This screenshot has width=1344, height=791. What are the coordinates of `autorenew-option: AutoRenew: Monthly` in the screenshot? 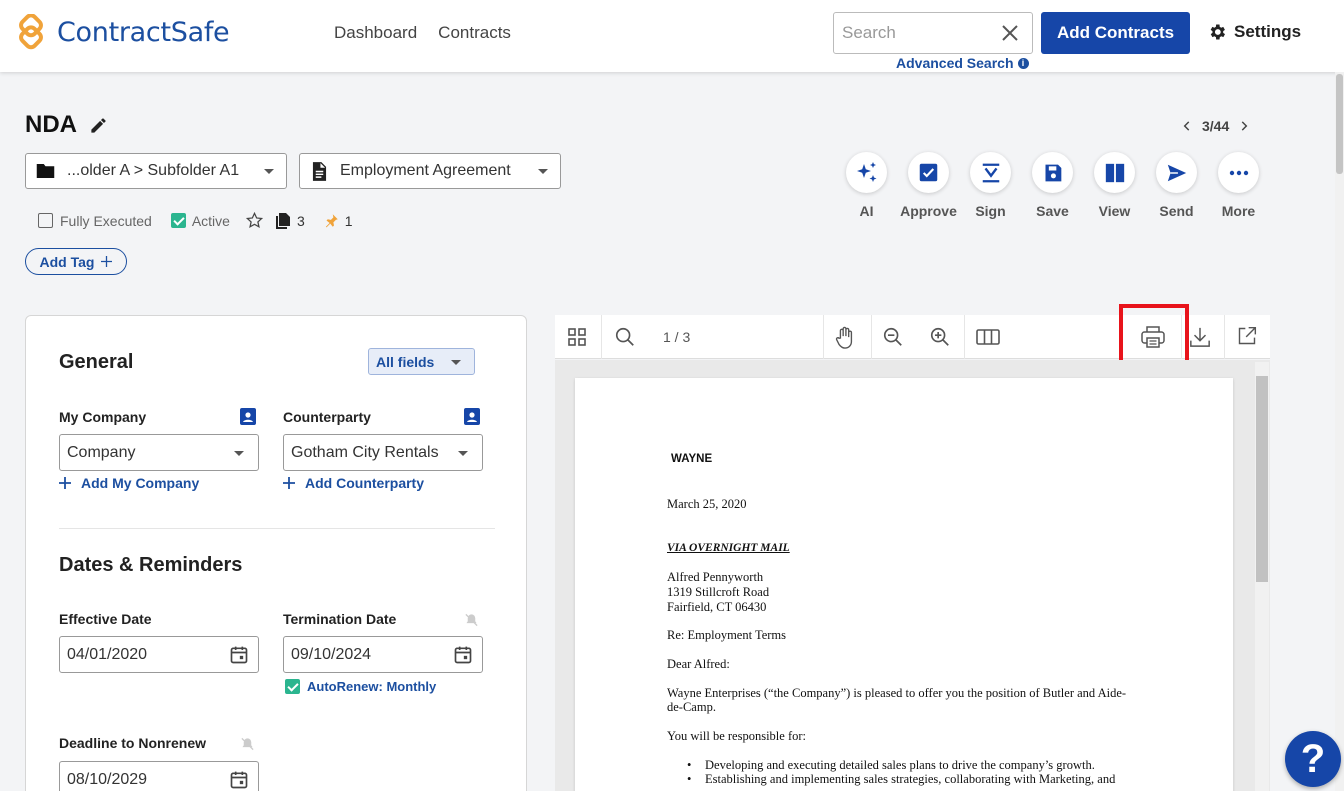 It's located at (360, 686).